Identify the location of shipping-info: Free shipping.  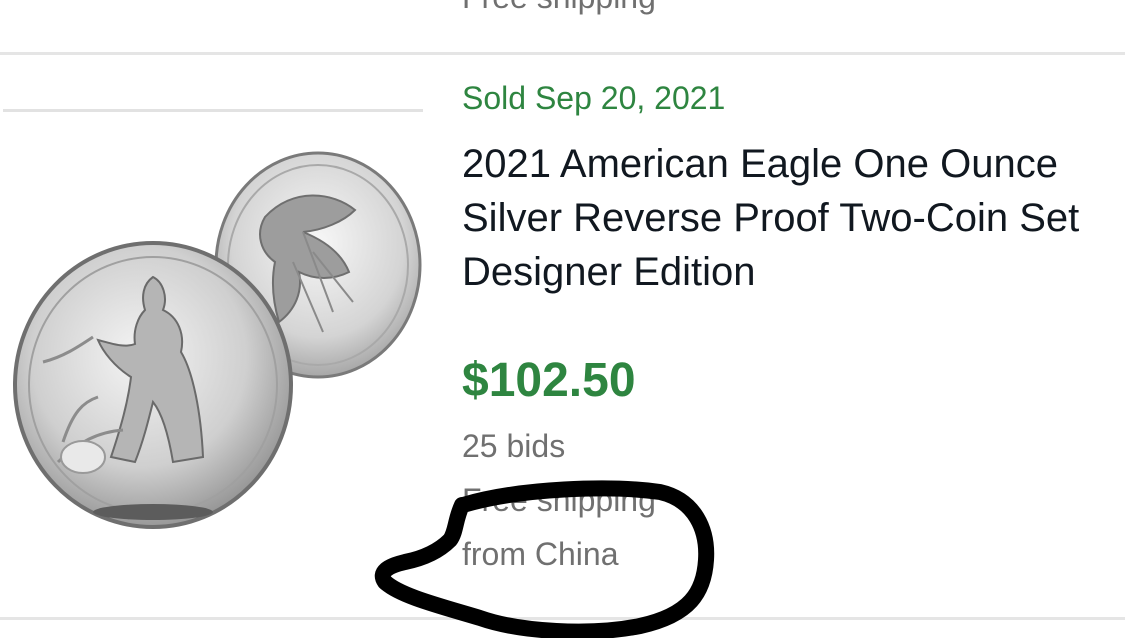
(559, 500).